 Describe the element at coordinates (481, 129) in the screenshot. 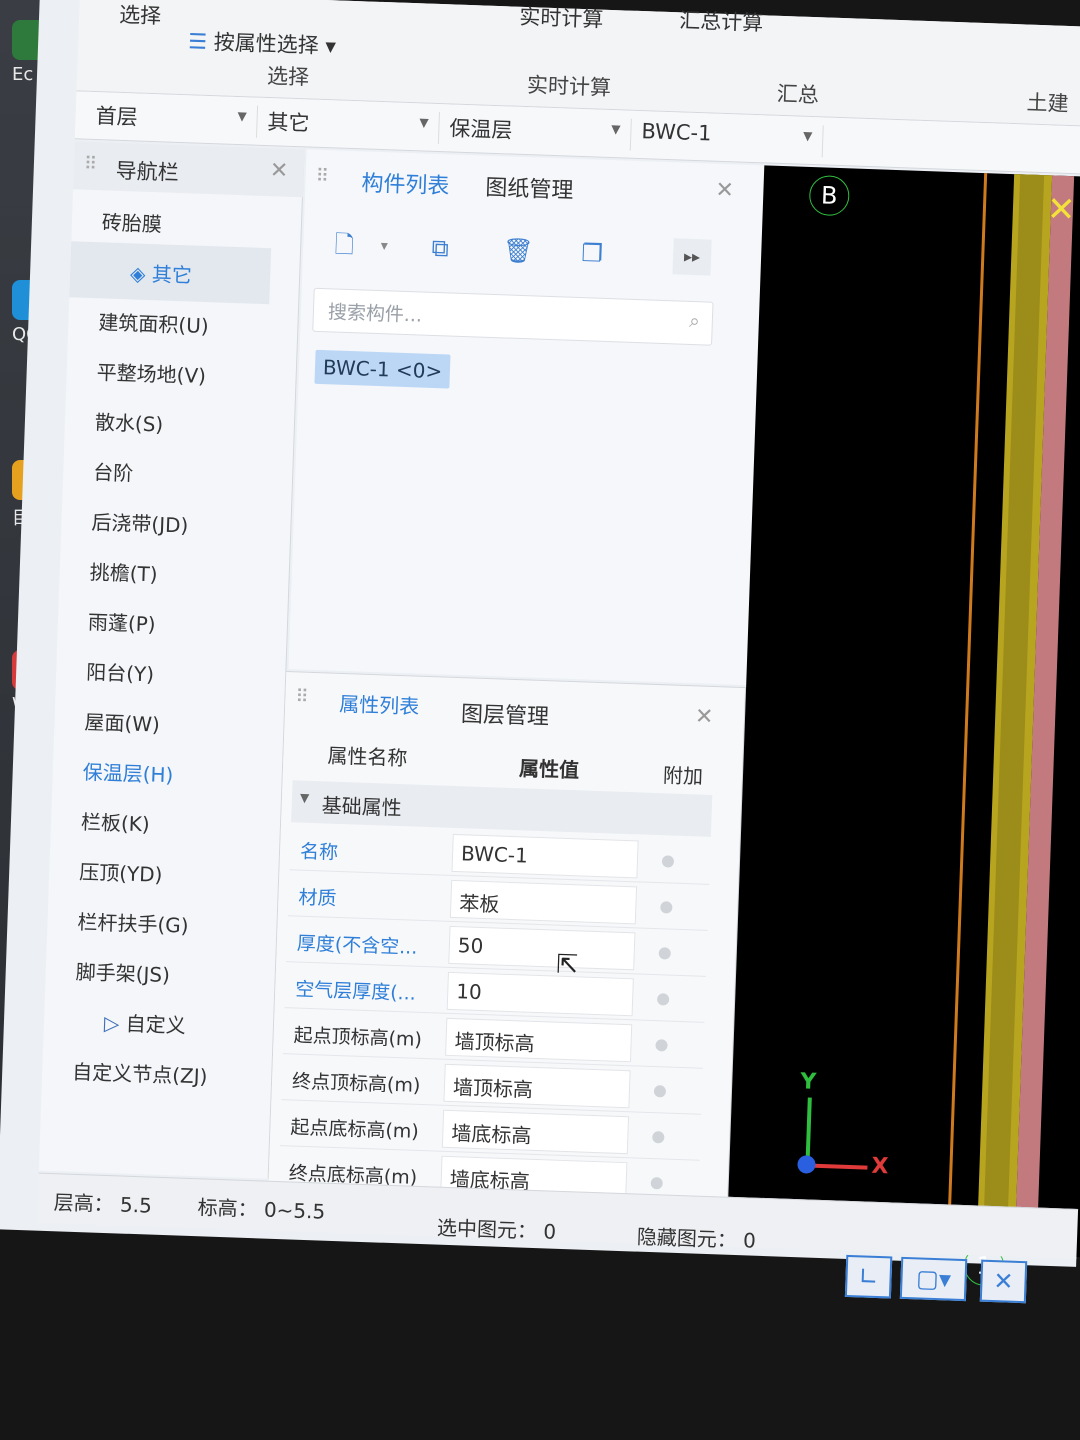

I see `type-value: 保温层` at that location.